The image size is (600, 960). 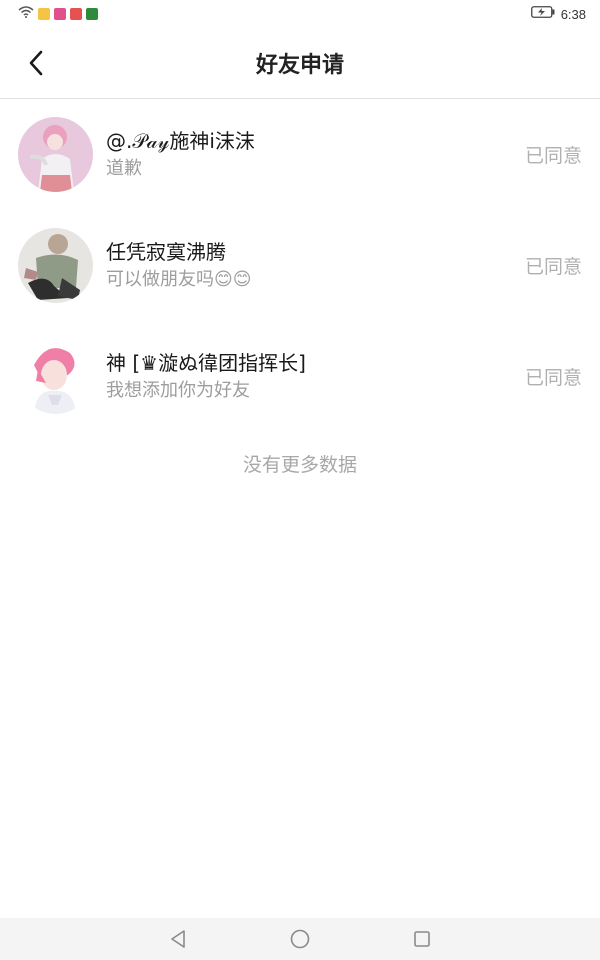 I want to click on status-right: 6:38, so click(x=558, y=14).